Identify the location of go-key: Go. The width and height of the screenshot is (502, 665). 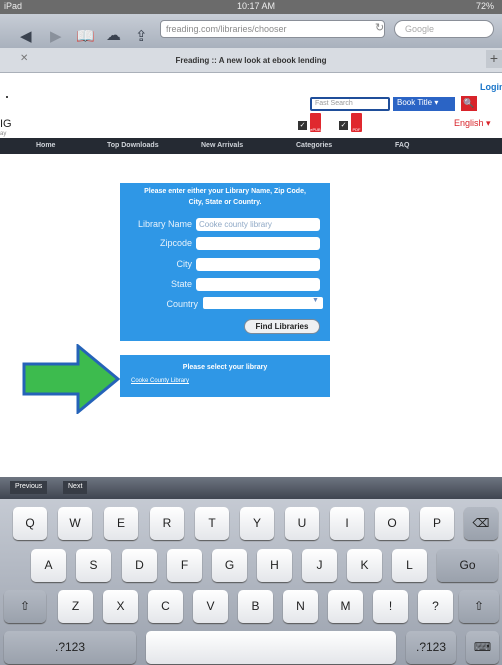
(467, 565).